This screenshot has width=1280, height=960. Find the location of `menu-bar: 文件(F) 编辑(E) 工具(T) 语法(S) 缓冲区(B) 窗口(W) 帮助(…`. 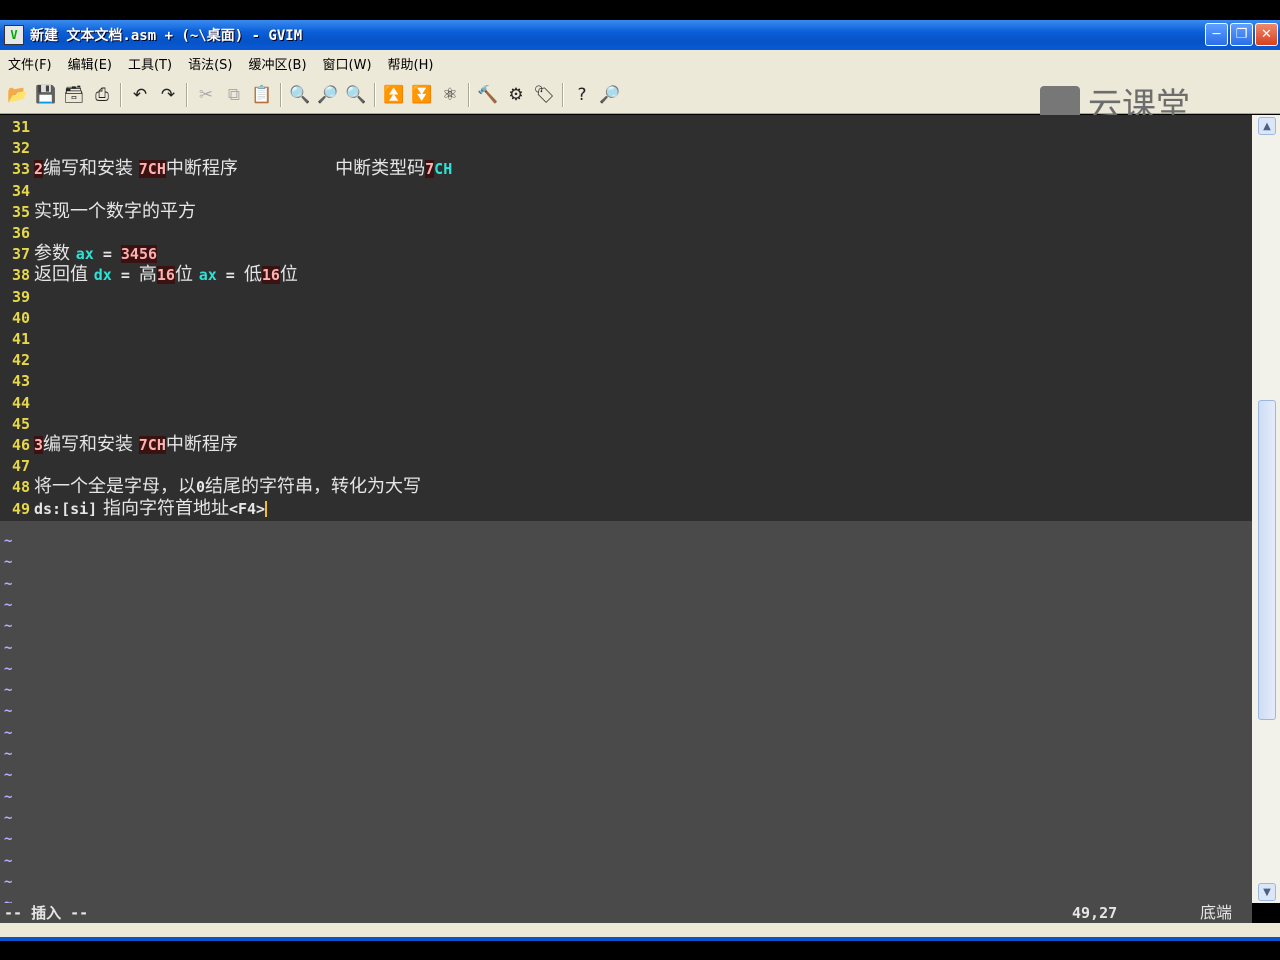

menu-bar: 文件(F) 编辑(E) 工具(T) 语法(S) 缓冲区(B) 窗口(W) 帮助(… is located at coordinates (640, 63).